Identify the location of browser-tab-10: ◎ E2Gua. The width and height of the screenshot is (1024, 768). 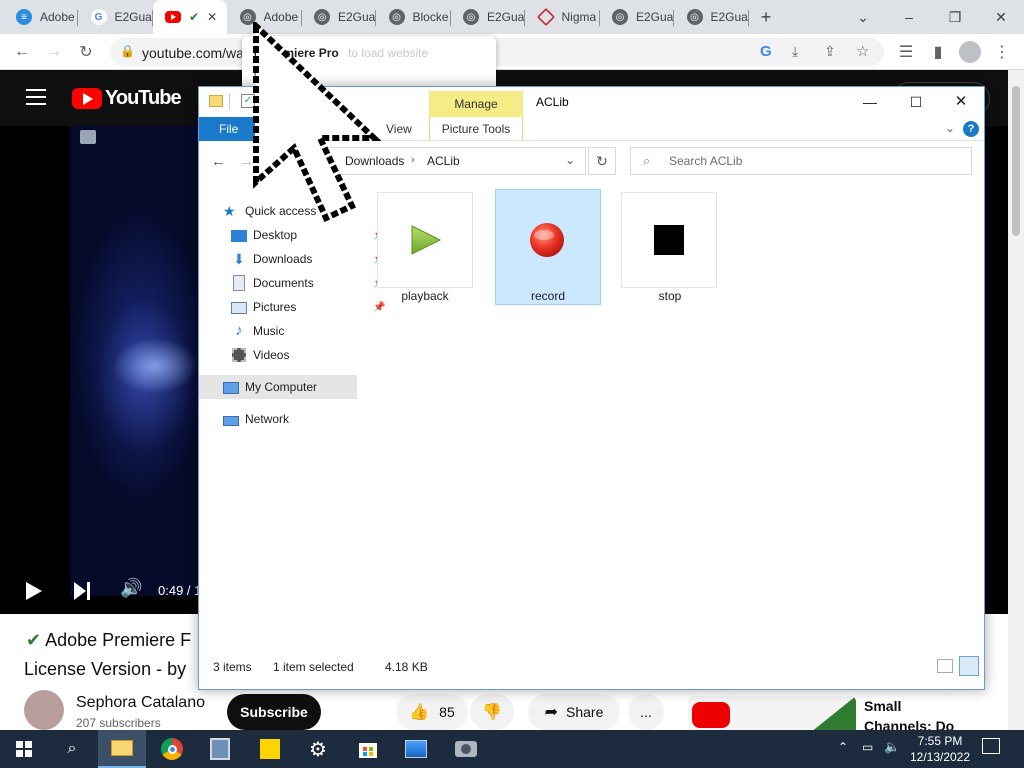
(712, 17).